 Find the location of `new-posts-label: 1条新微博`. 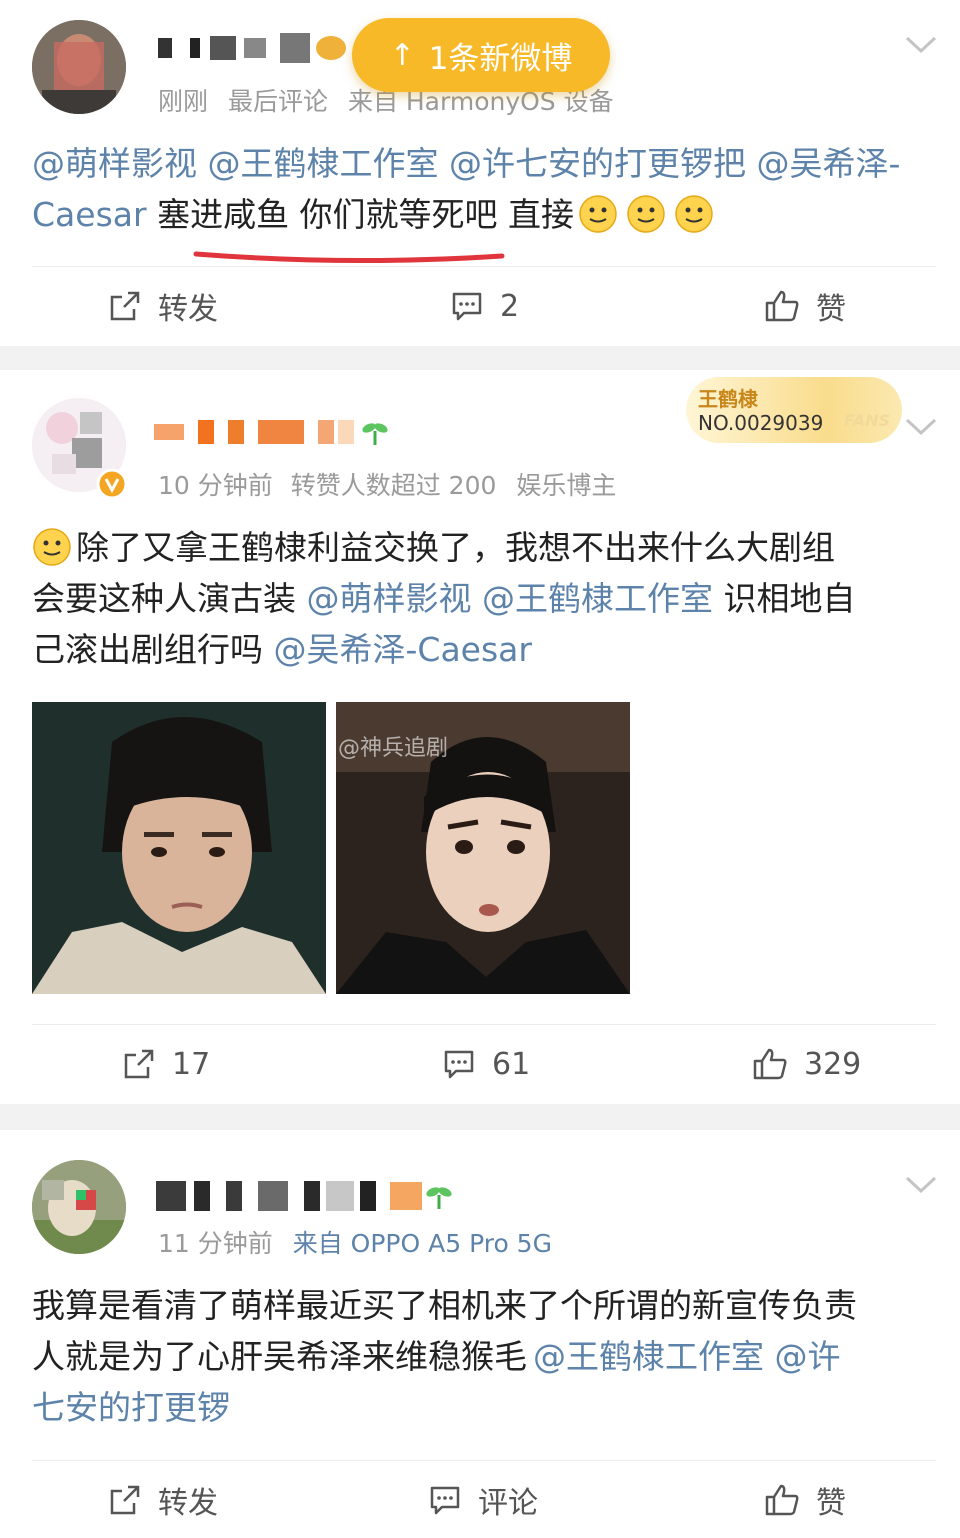

new-posts-label: 1条新微博 is located at coordinates (500, 58).